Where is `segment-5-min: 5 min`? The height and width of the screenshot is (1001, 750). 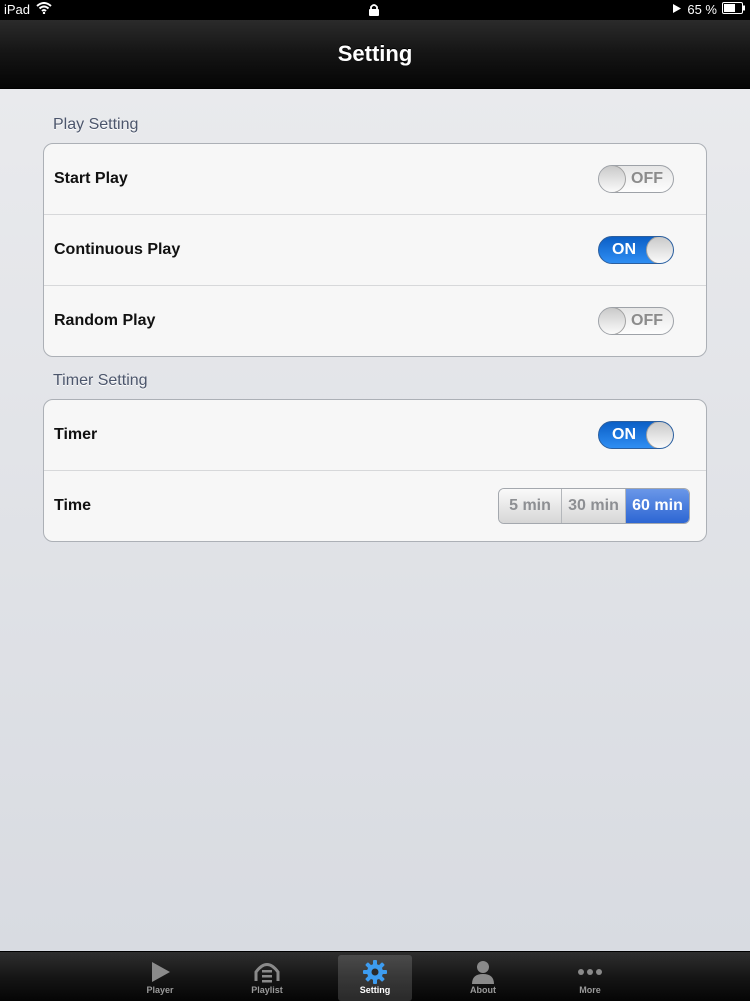
segment-5-min: 5 min is located at coordinates (530, 506).